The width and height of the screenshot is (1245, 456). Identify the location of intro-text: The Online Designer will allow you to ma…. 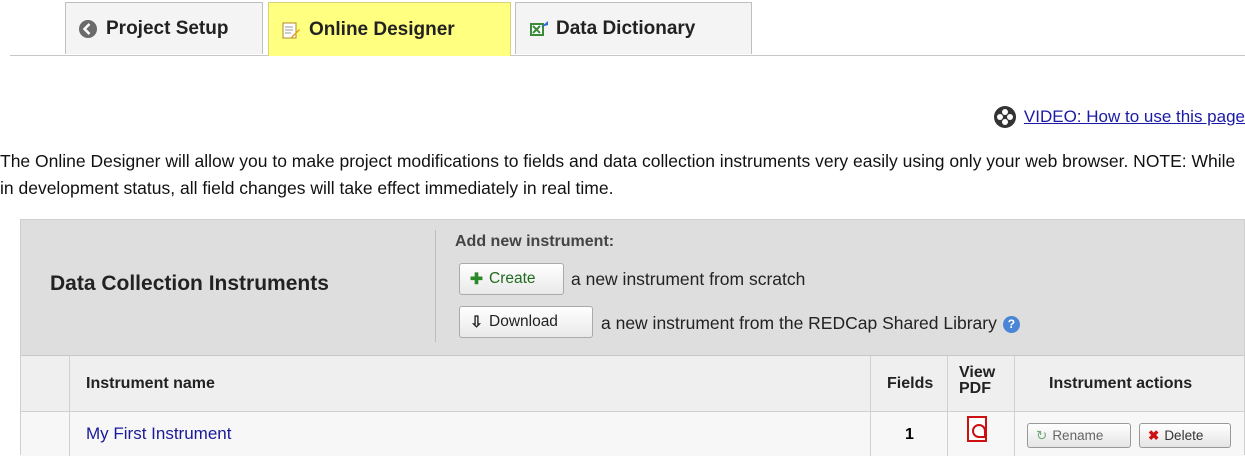
(618, 174).